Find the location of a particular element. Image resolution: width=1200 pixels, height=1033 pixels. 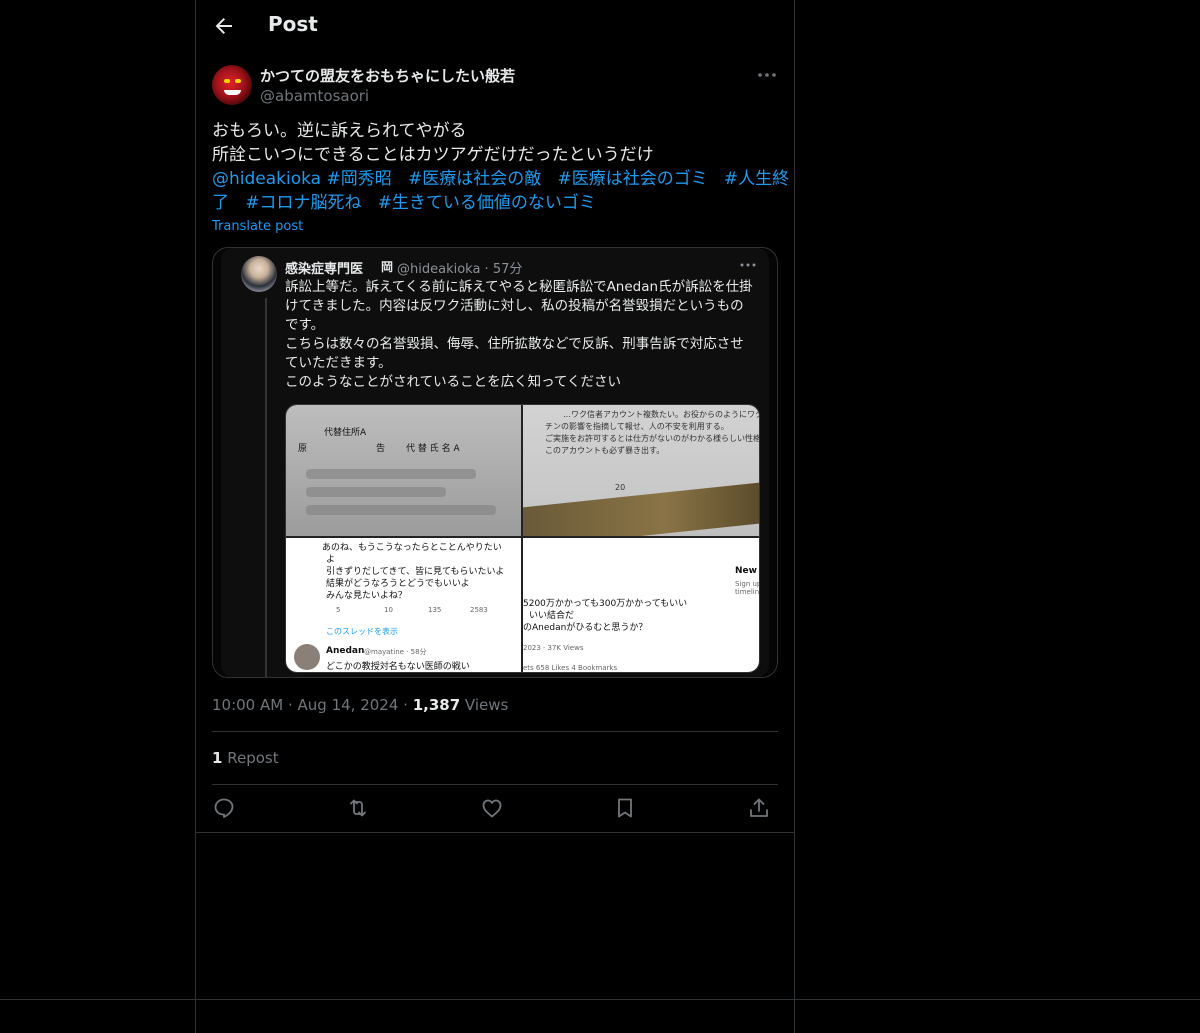

quoted-text-line: 訴訟上等だ。訴えてくる前に訴えてやると秘匿訴訟でAnedan氏が訴訟を仕掛 is located at coordinates (519, 287).